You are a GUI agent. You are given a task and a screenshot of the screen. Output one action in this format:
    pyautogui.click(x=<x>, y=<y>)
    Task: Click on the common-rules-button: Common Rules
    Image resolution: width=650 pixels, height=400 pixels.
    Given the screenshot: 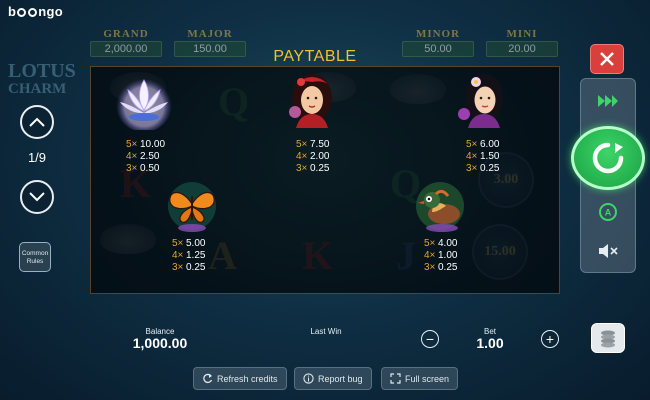 What is the action you would take?
    pyautogui.click(x=35, y=257)
    